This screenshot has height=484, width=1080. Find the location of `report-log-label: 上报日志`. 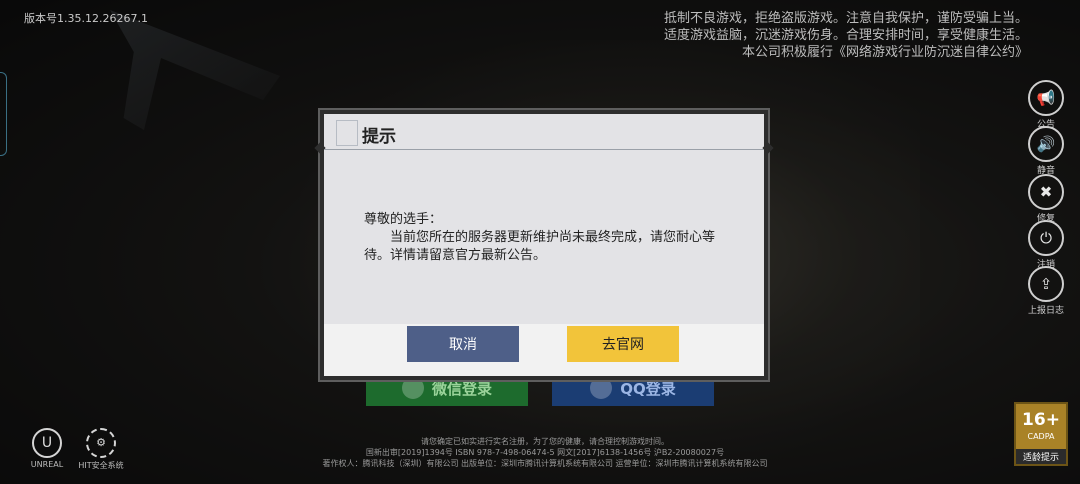

report-log-label: 上报日志 is located at coordinates (1045, 311).